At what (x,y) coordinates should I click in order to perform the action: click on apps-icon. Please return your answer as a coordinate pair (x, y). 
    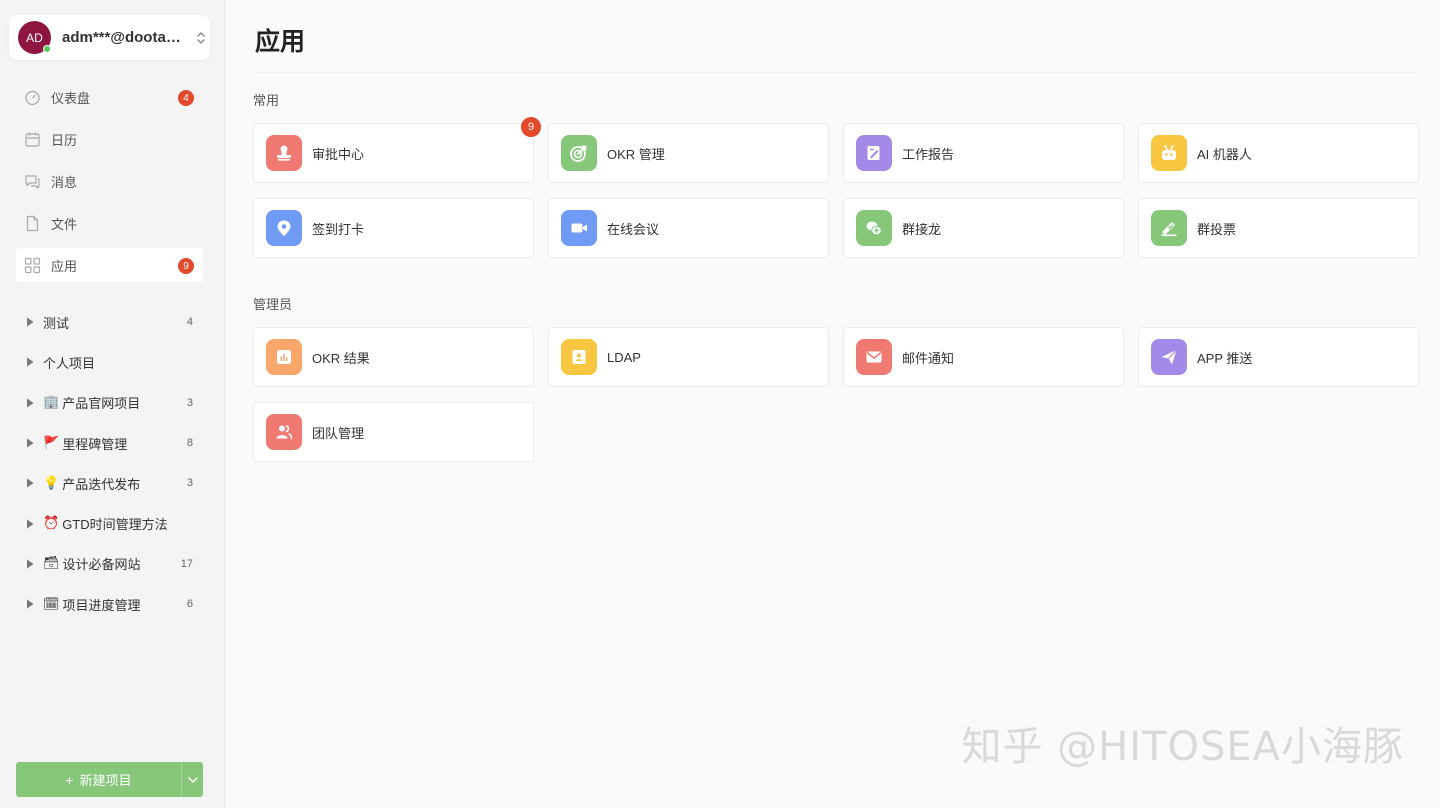
    Looking at the image, I should click on (32, 265).